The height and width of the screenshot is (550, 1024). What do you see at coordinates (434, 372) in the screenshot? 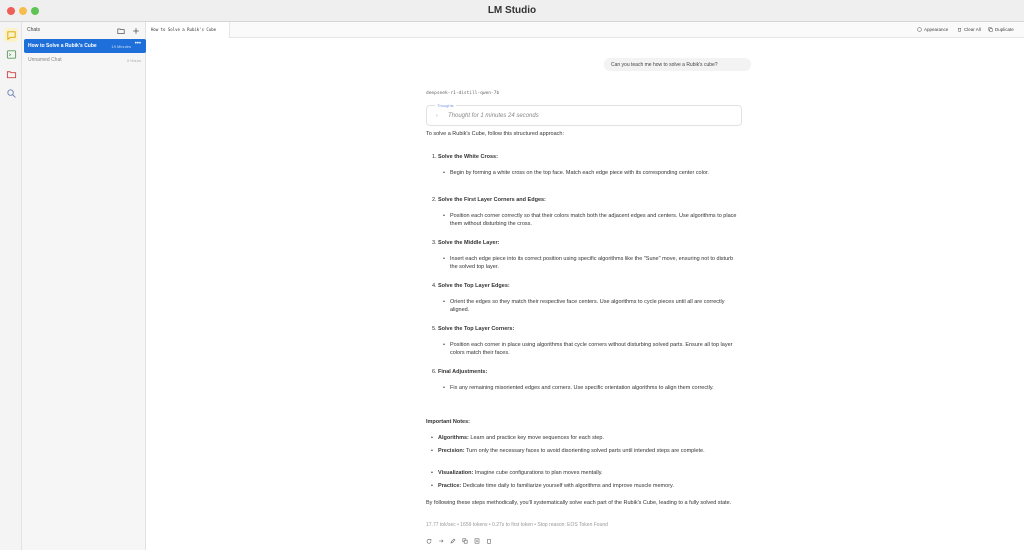
I see `step-number: 6.` at bounding box center [434, 372].